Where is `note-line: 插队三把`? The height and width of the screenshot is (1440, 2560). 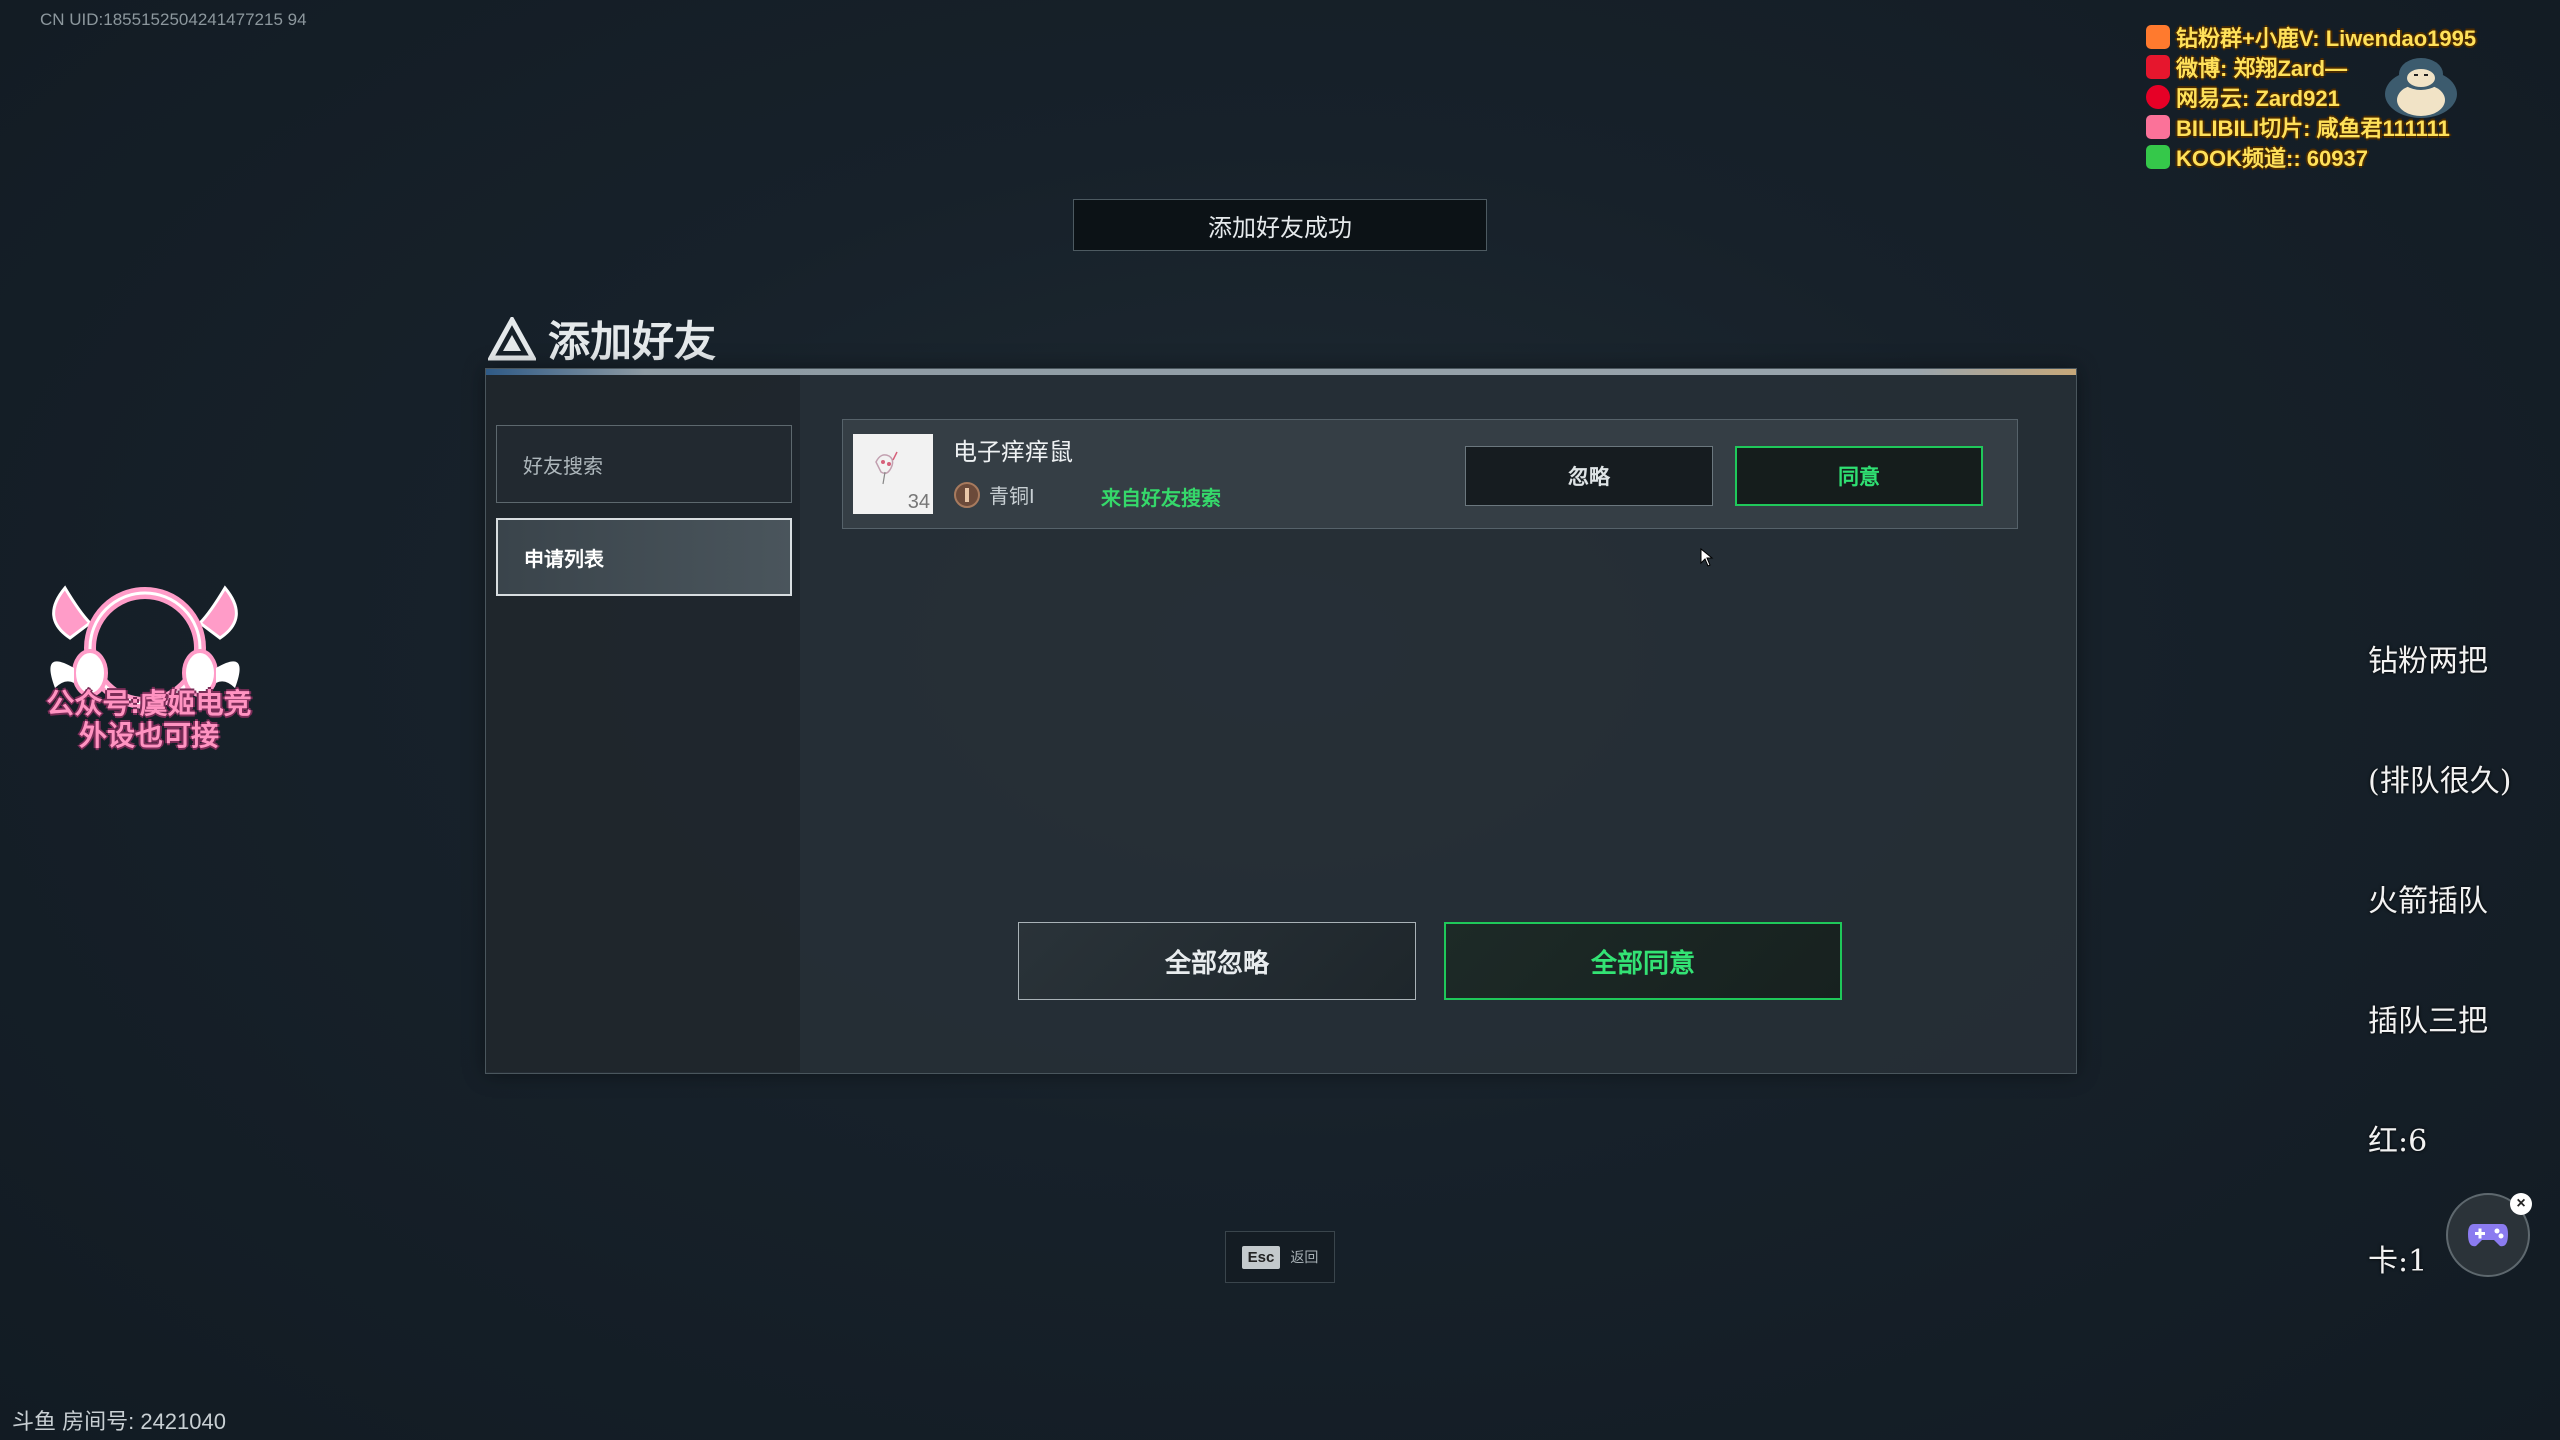
note-line: 插队三把 is located at coordinates (2428, 1021).